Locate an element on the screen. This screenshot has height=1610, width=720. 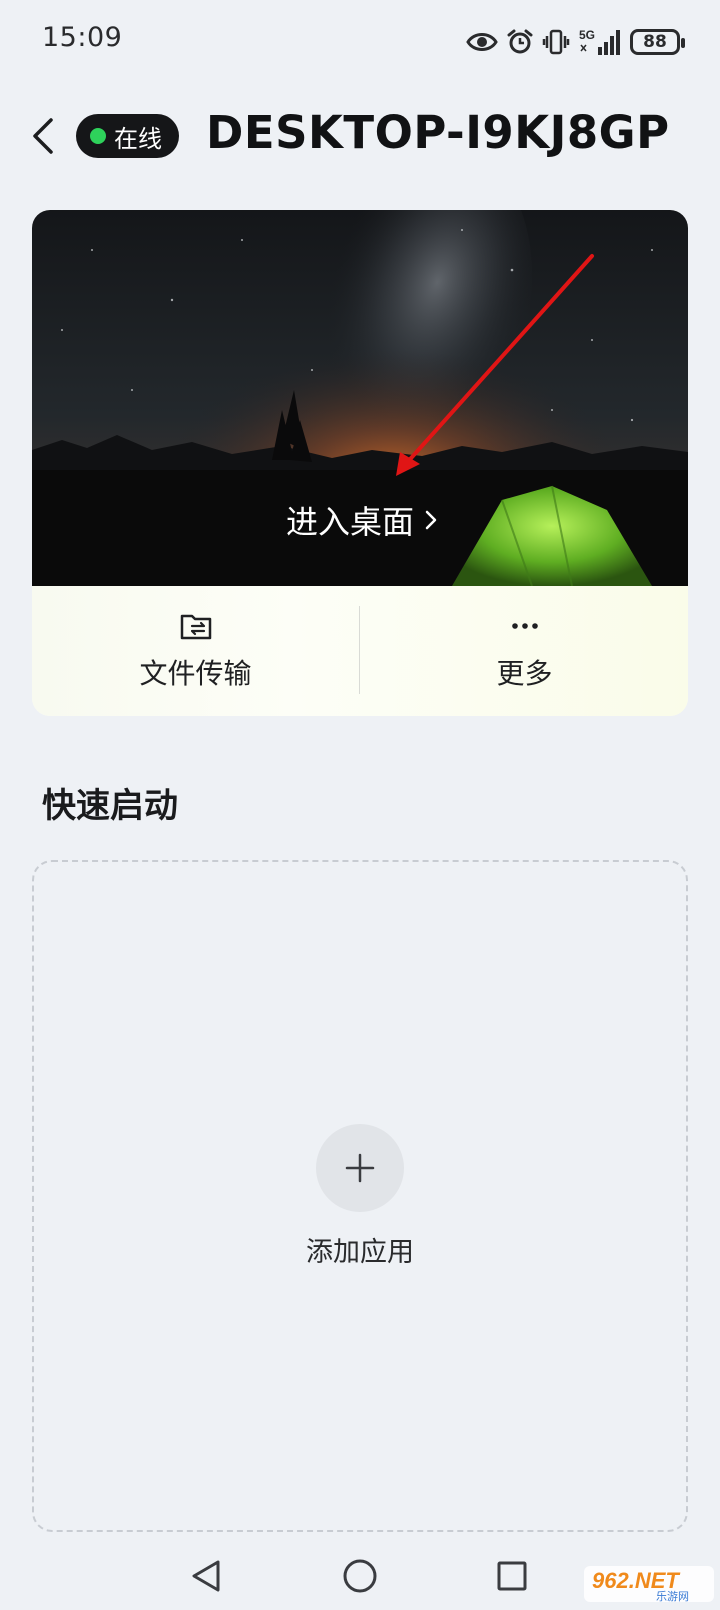
recents-square-icon is located at coordinates (512, 1576).